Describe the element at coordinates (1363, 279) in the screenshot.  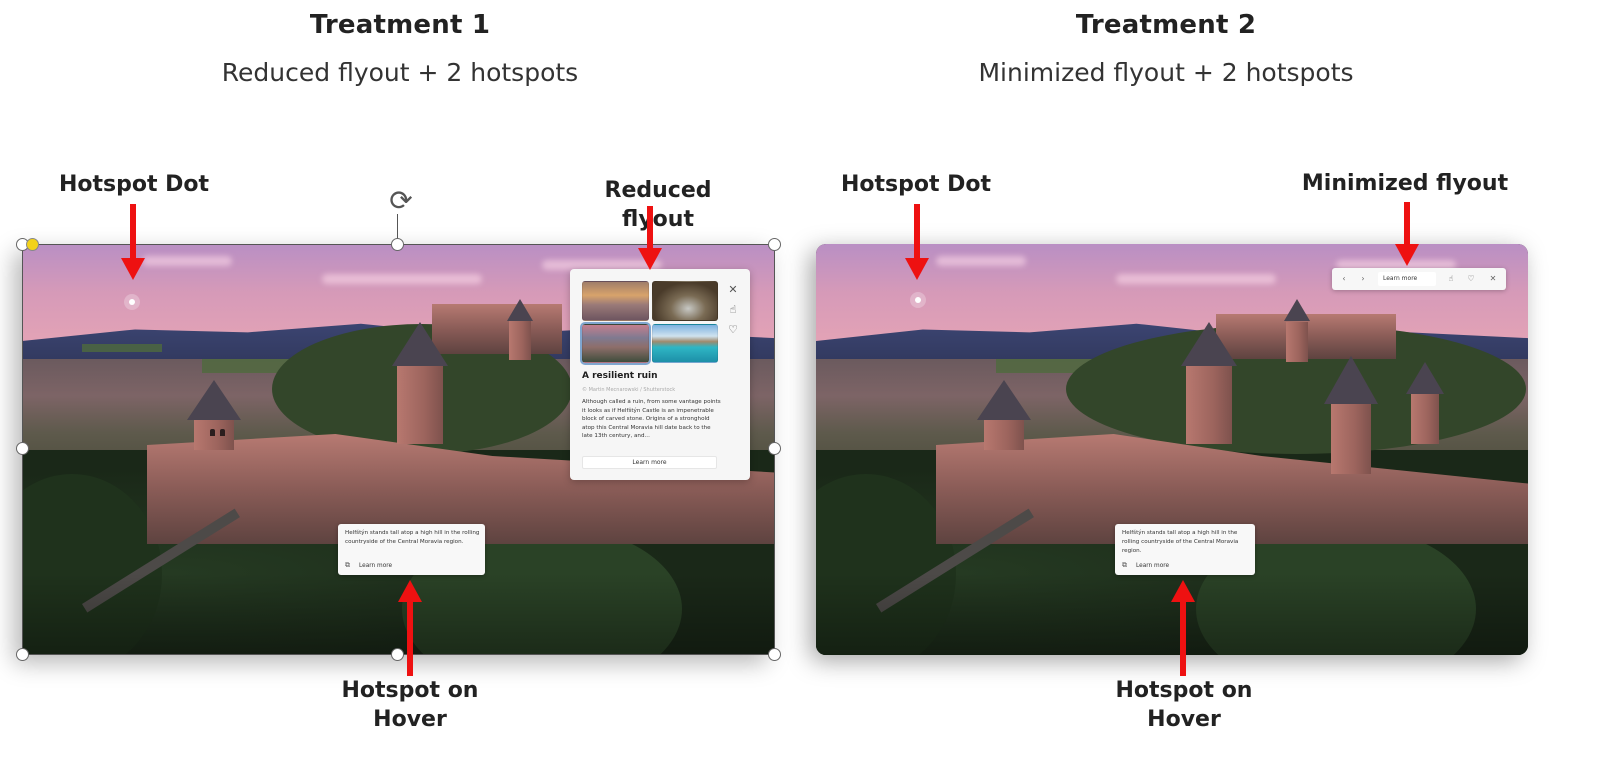
I see `next-icon: ›` at that location.